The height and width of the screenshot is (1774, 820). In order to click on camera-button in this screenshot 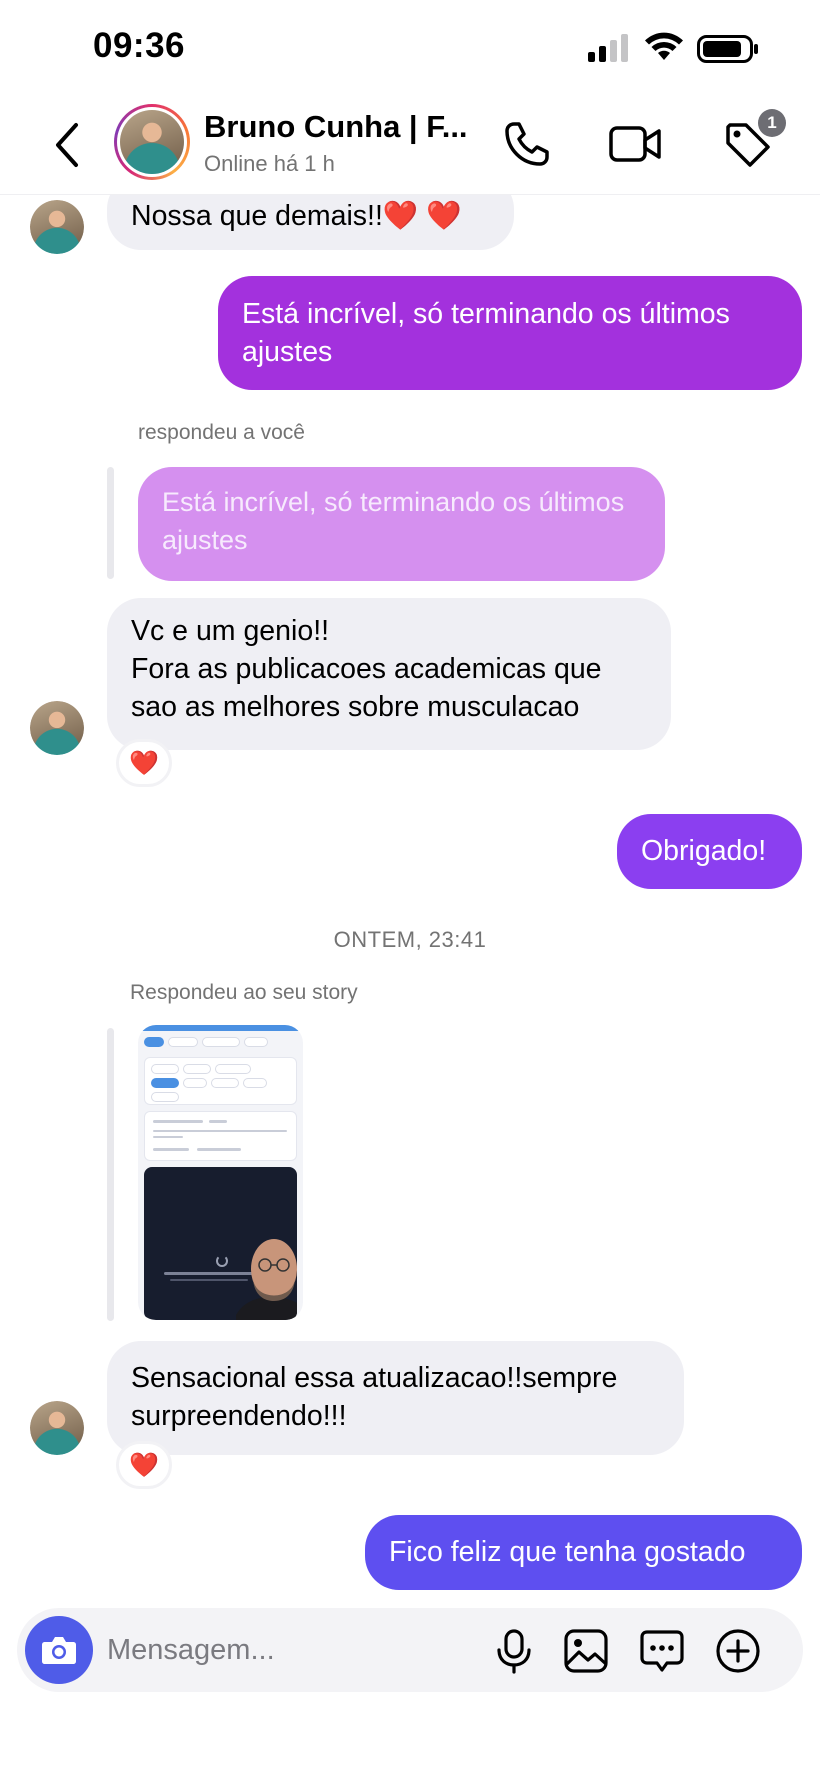, I will do `click(59, 1650)`.